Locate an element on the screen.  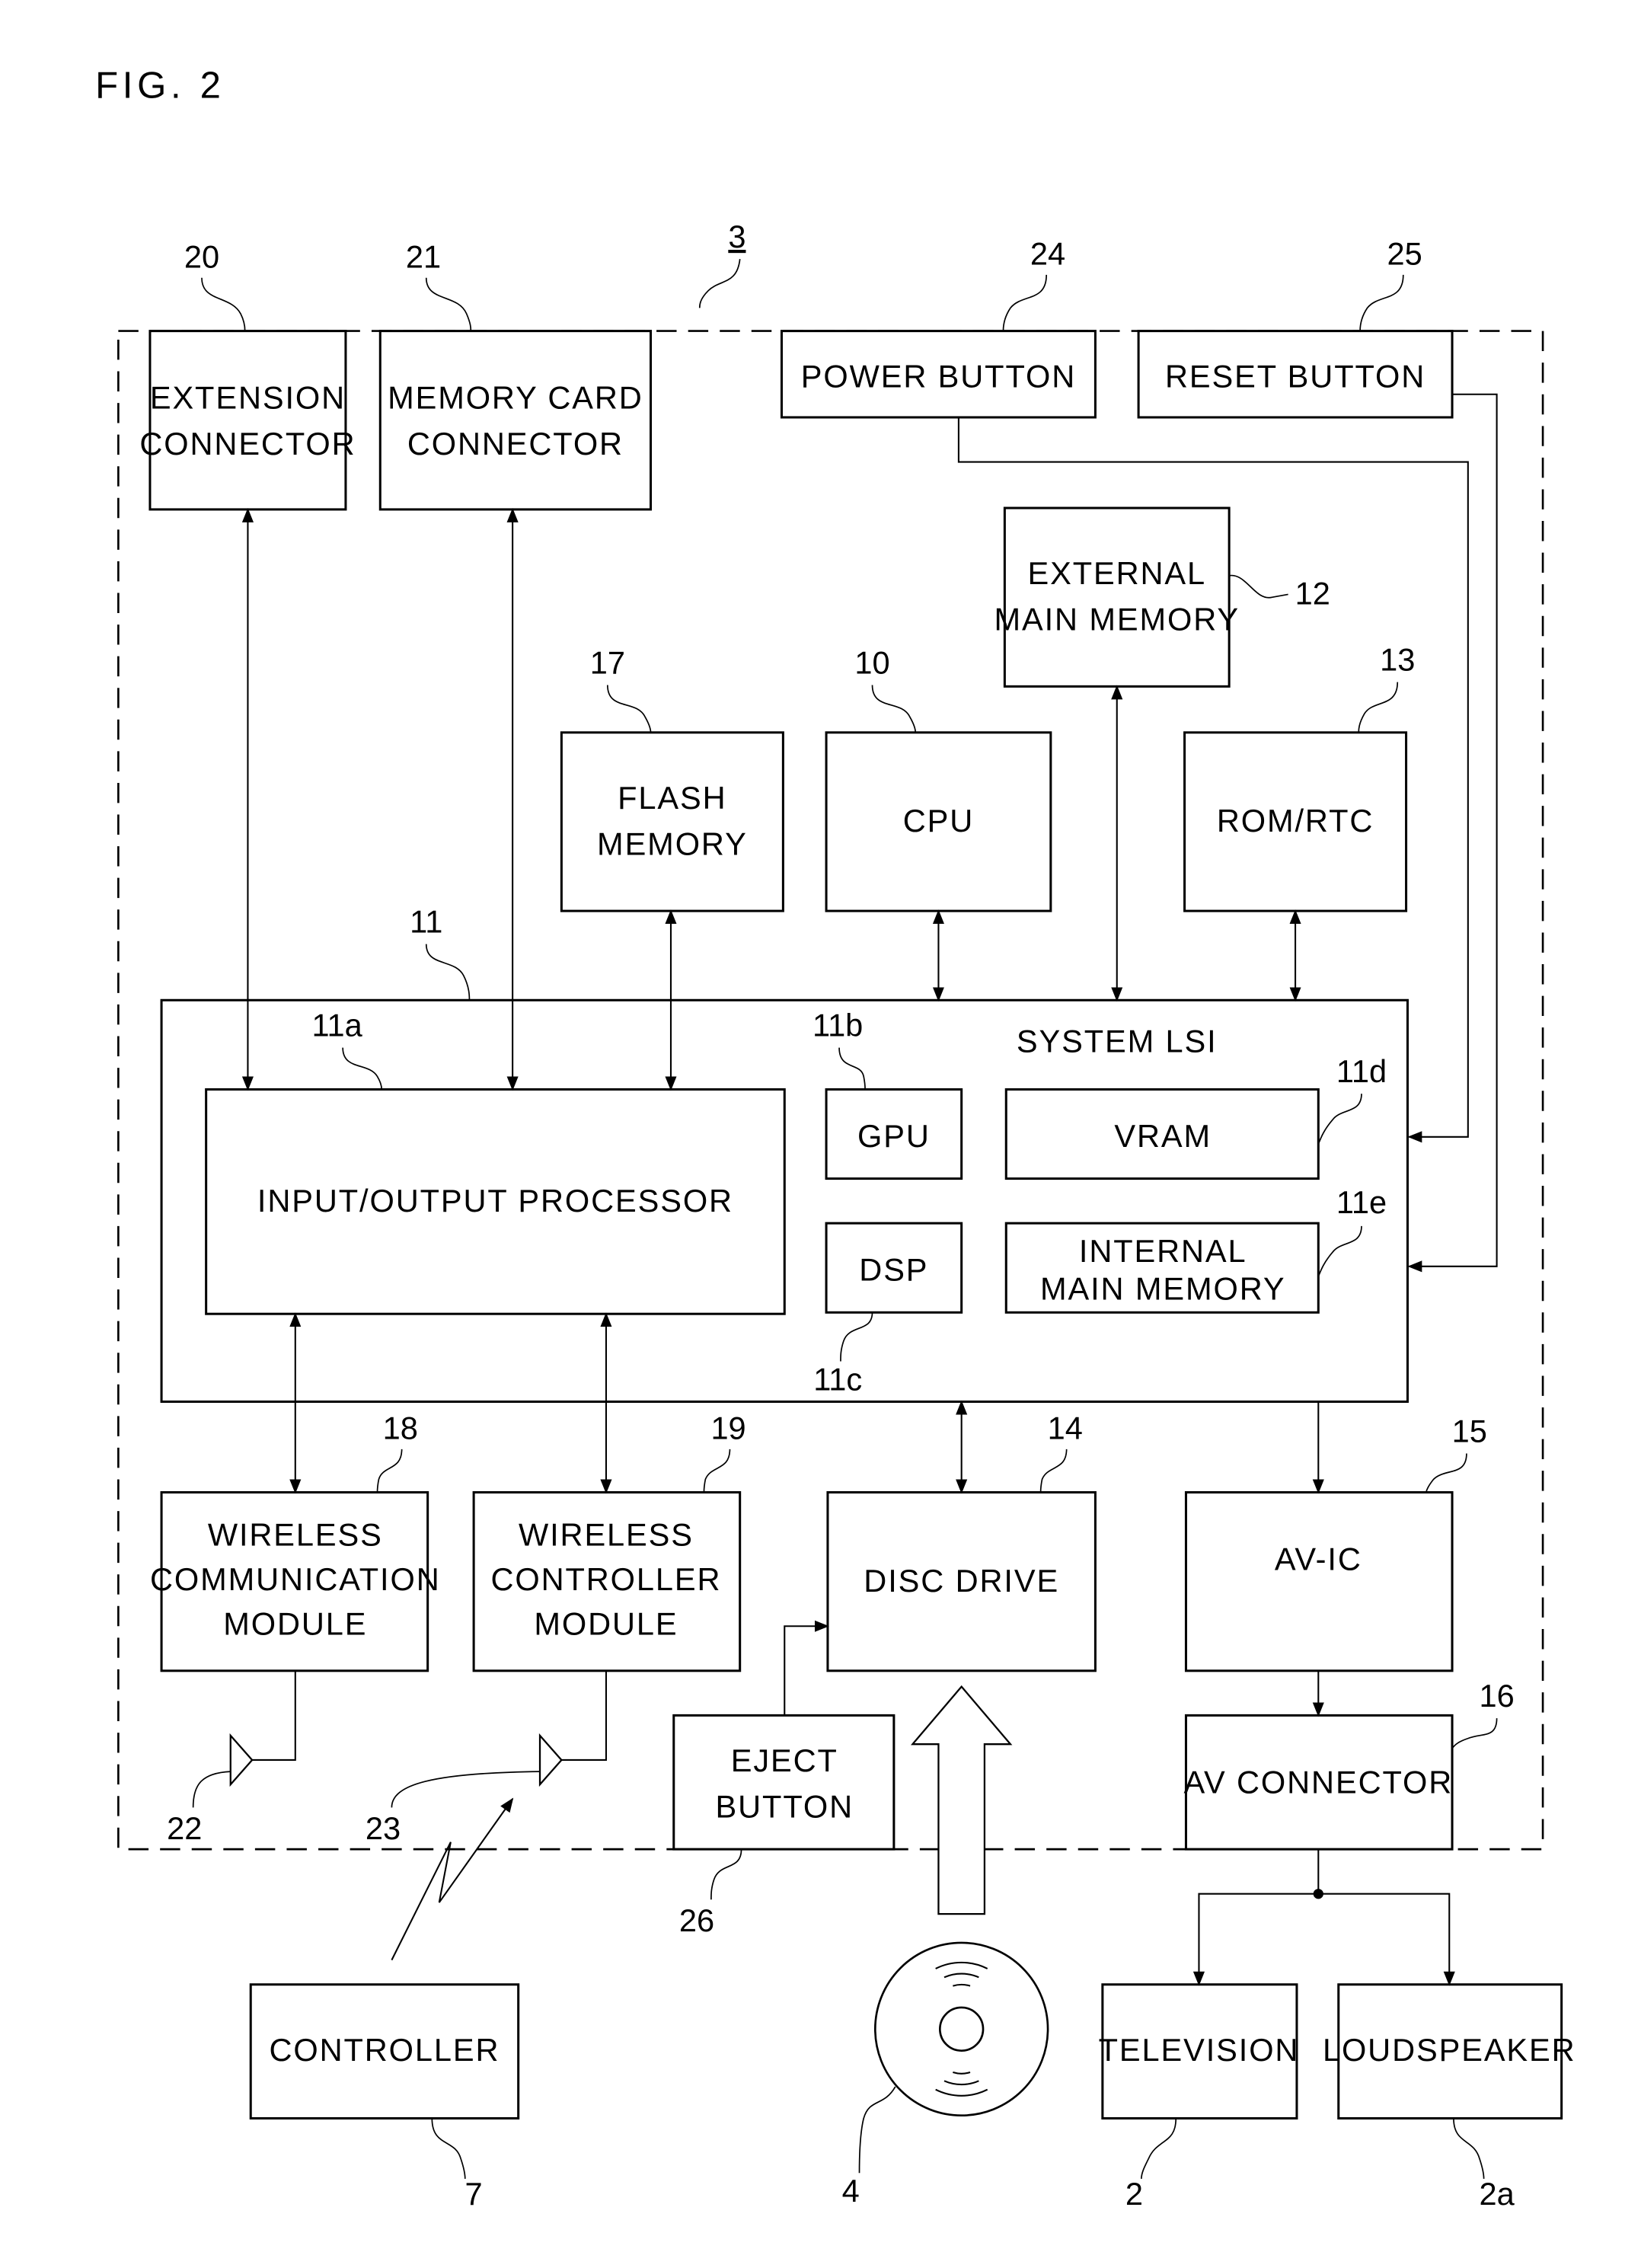
svg-text: FLASH is located at coordinates (672, 798).